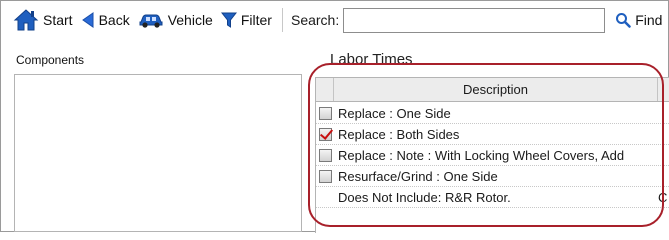 This screenshot has width=669, height=240. What do you see at coordinates (228, 20) in the screenshot?
I see `filter-funnel-icon` at bounding box center [228, 20].